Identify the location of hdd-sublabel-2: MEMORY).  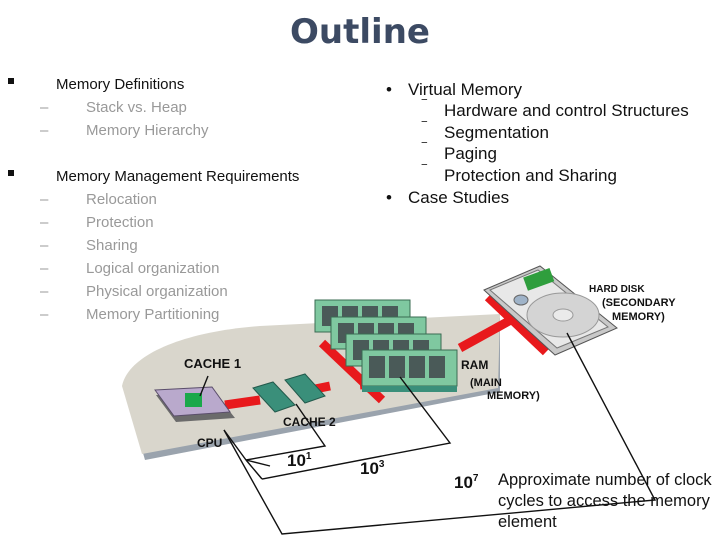
(638, 317).